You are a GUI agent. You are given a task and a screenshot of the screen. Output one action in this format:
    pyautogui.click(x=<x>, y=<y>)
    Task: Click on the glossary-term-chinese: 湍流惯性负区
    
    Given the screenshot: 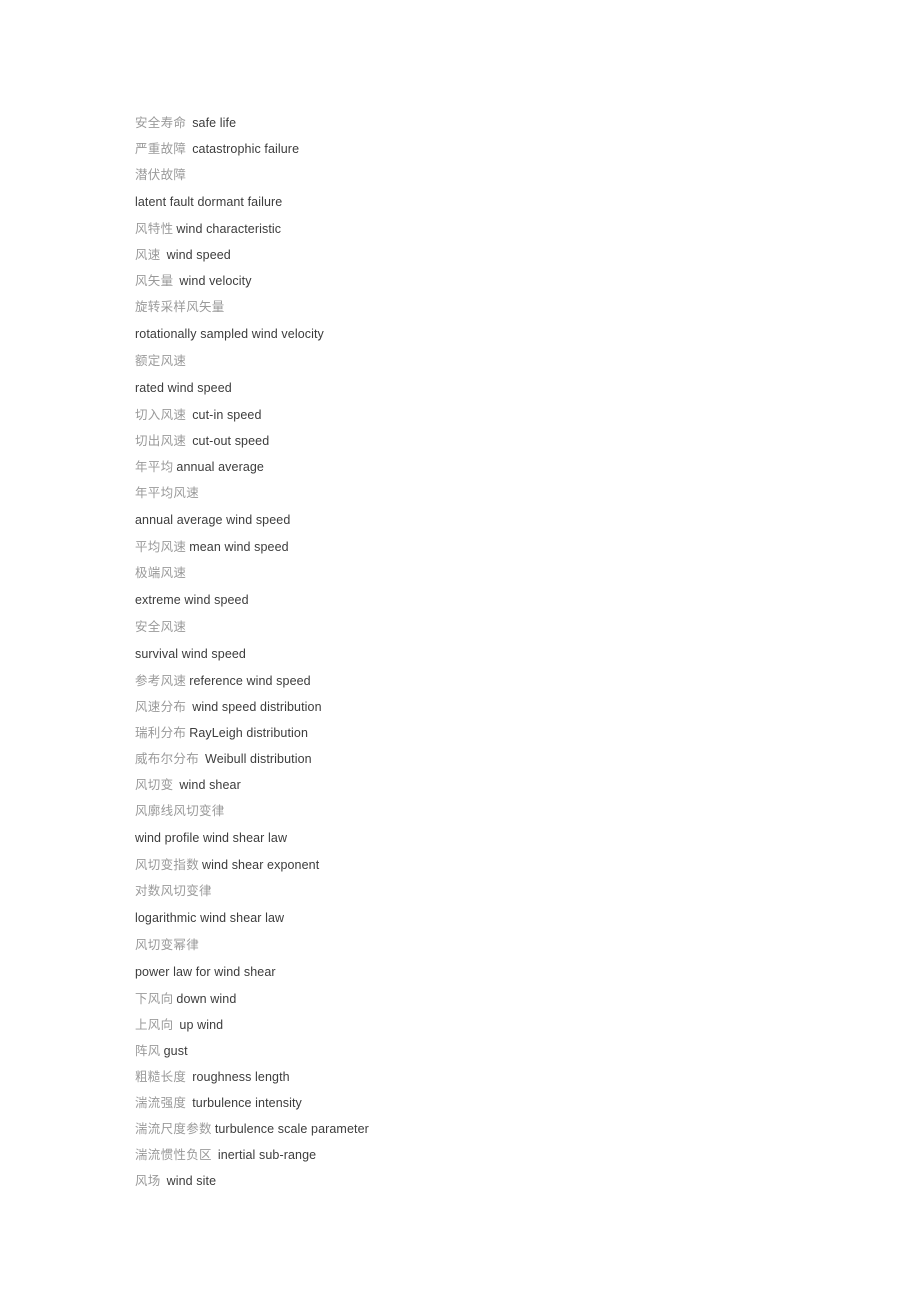 What is the action you would take?
    pyautogui.click(x=173, y=1155)
    